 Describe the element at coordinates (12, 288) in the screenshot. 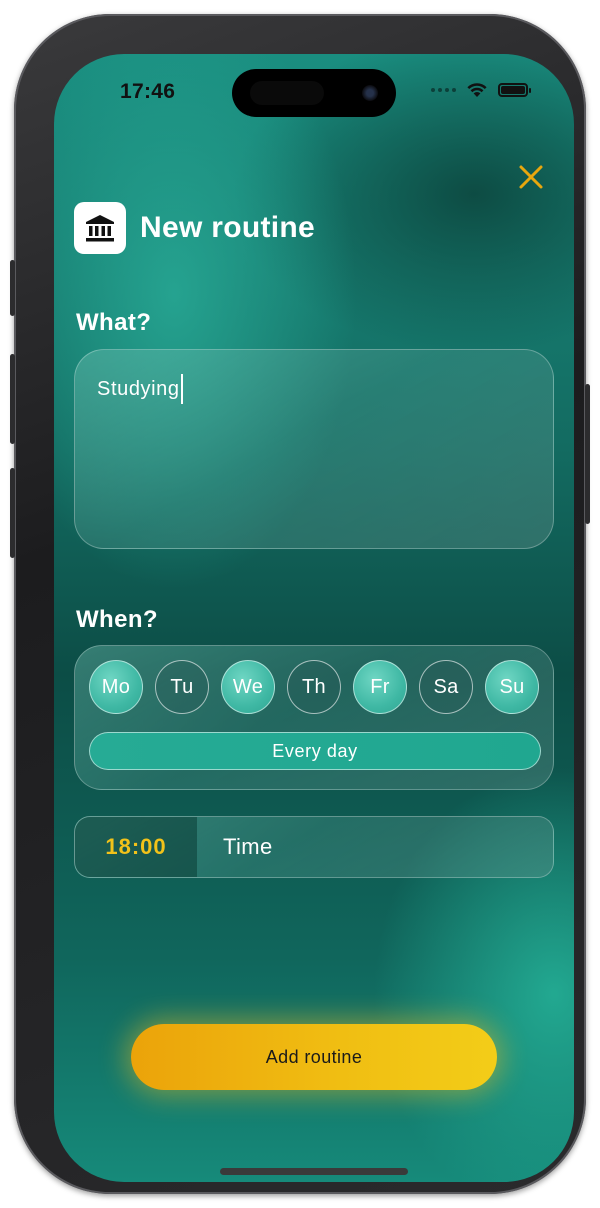

I see `action-button` at that location.